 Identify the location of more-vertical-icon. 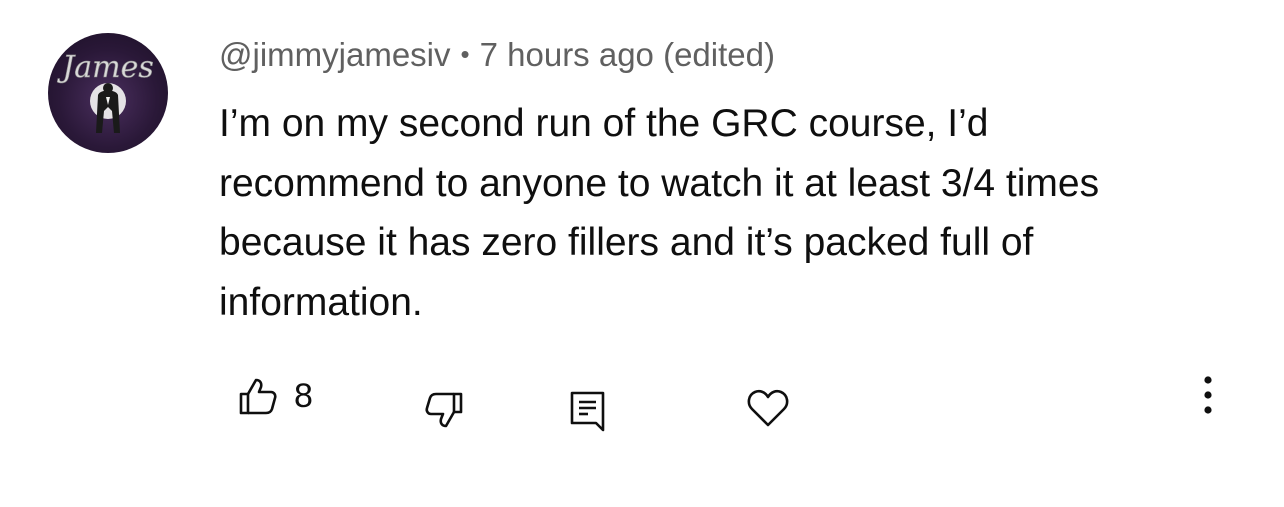
(1208, 395).